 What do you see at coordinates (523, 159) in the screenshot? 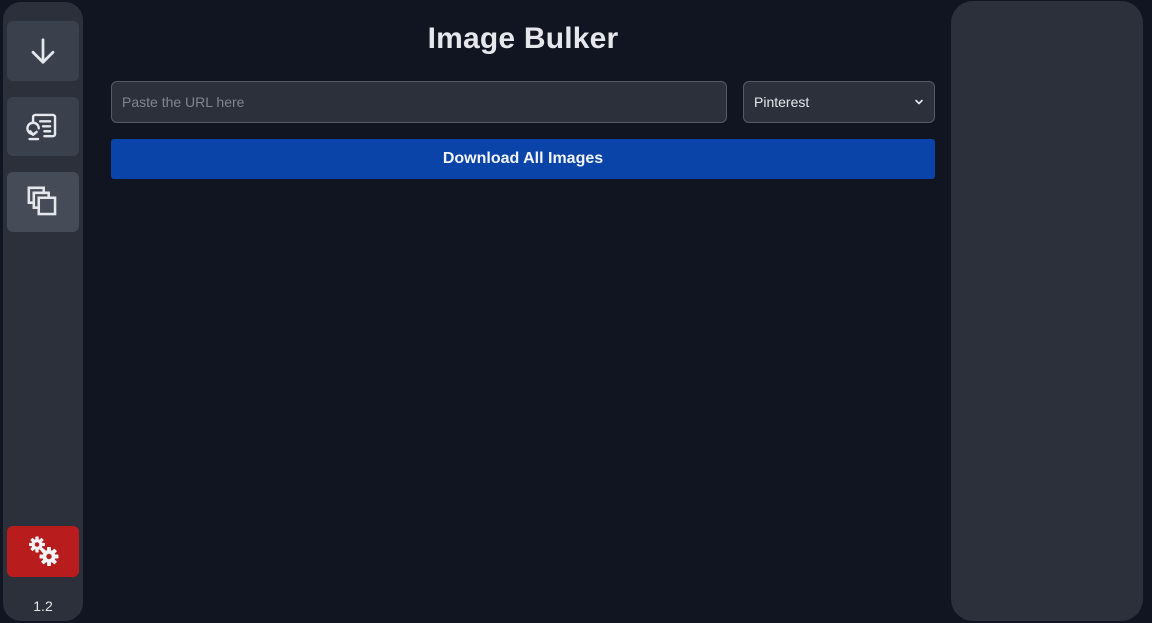
I see `download-all-button: Download All Images` at bounding box center [523, 159].